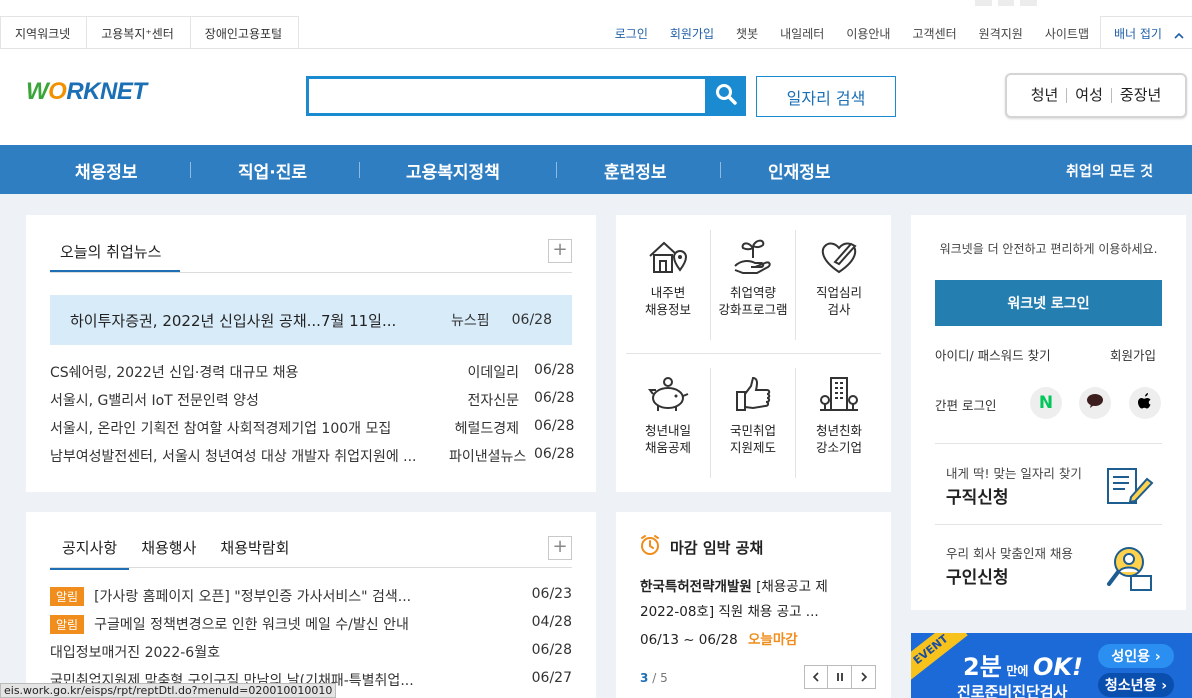 Image resolution: width=1192 pixels, height=698 pixels. What do you see at coordinates (1012, 690) in the screenshot?
I see `event-sub: 진로준비진단검사` at bounding box center [1012, 690].